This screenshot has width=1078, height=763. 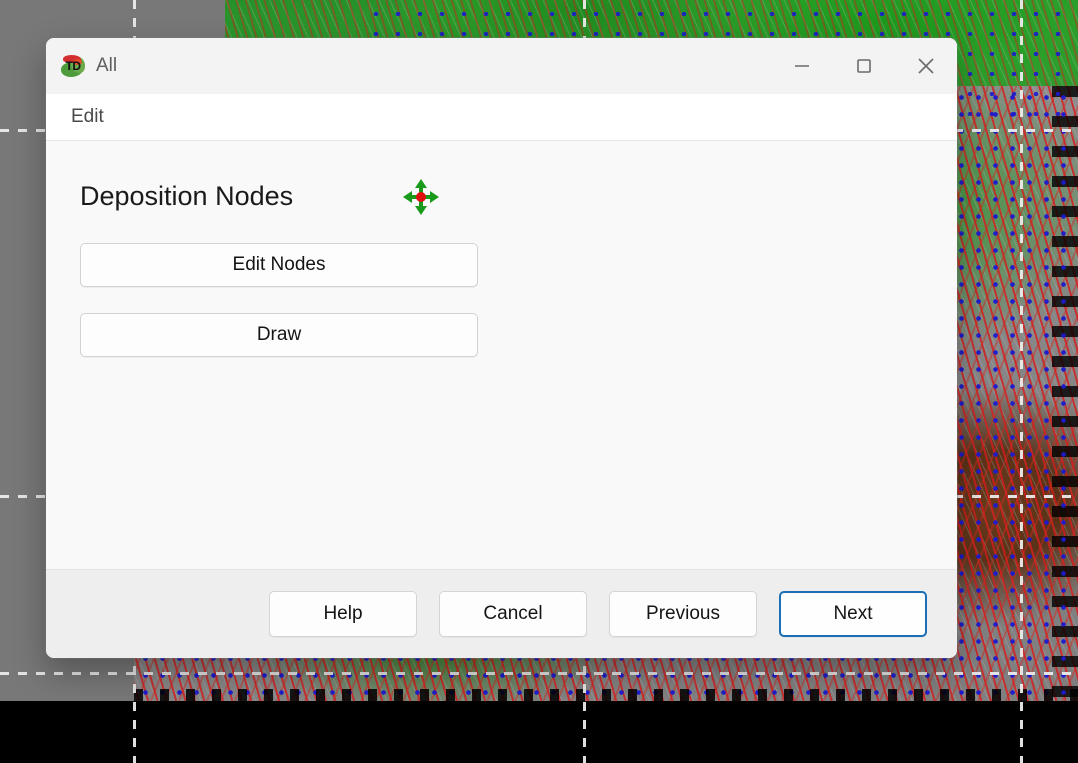 I want to click on previous-button: Previous, so click(x=683, y=614).